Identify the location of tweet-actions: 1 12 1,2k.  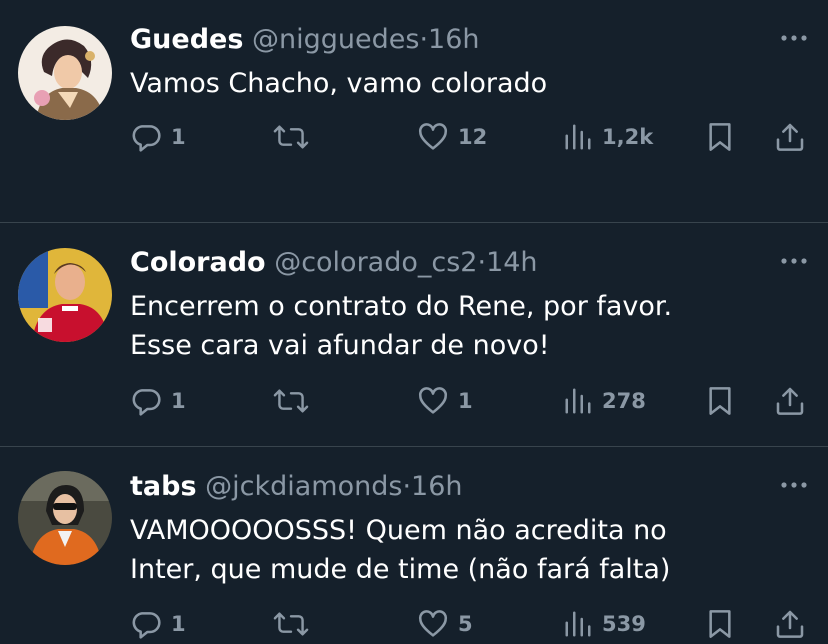
(470, 137).